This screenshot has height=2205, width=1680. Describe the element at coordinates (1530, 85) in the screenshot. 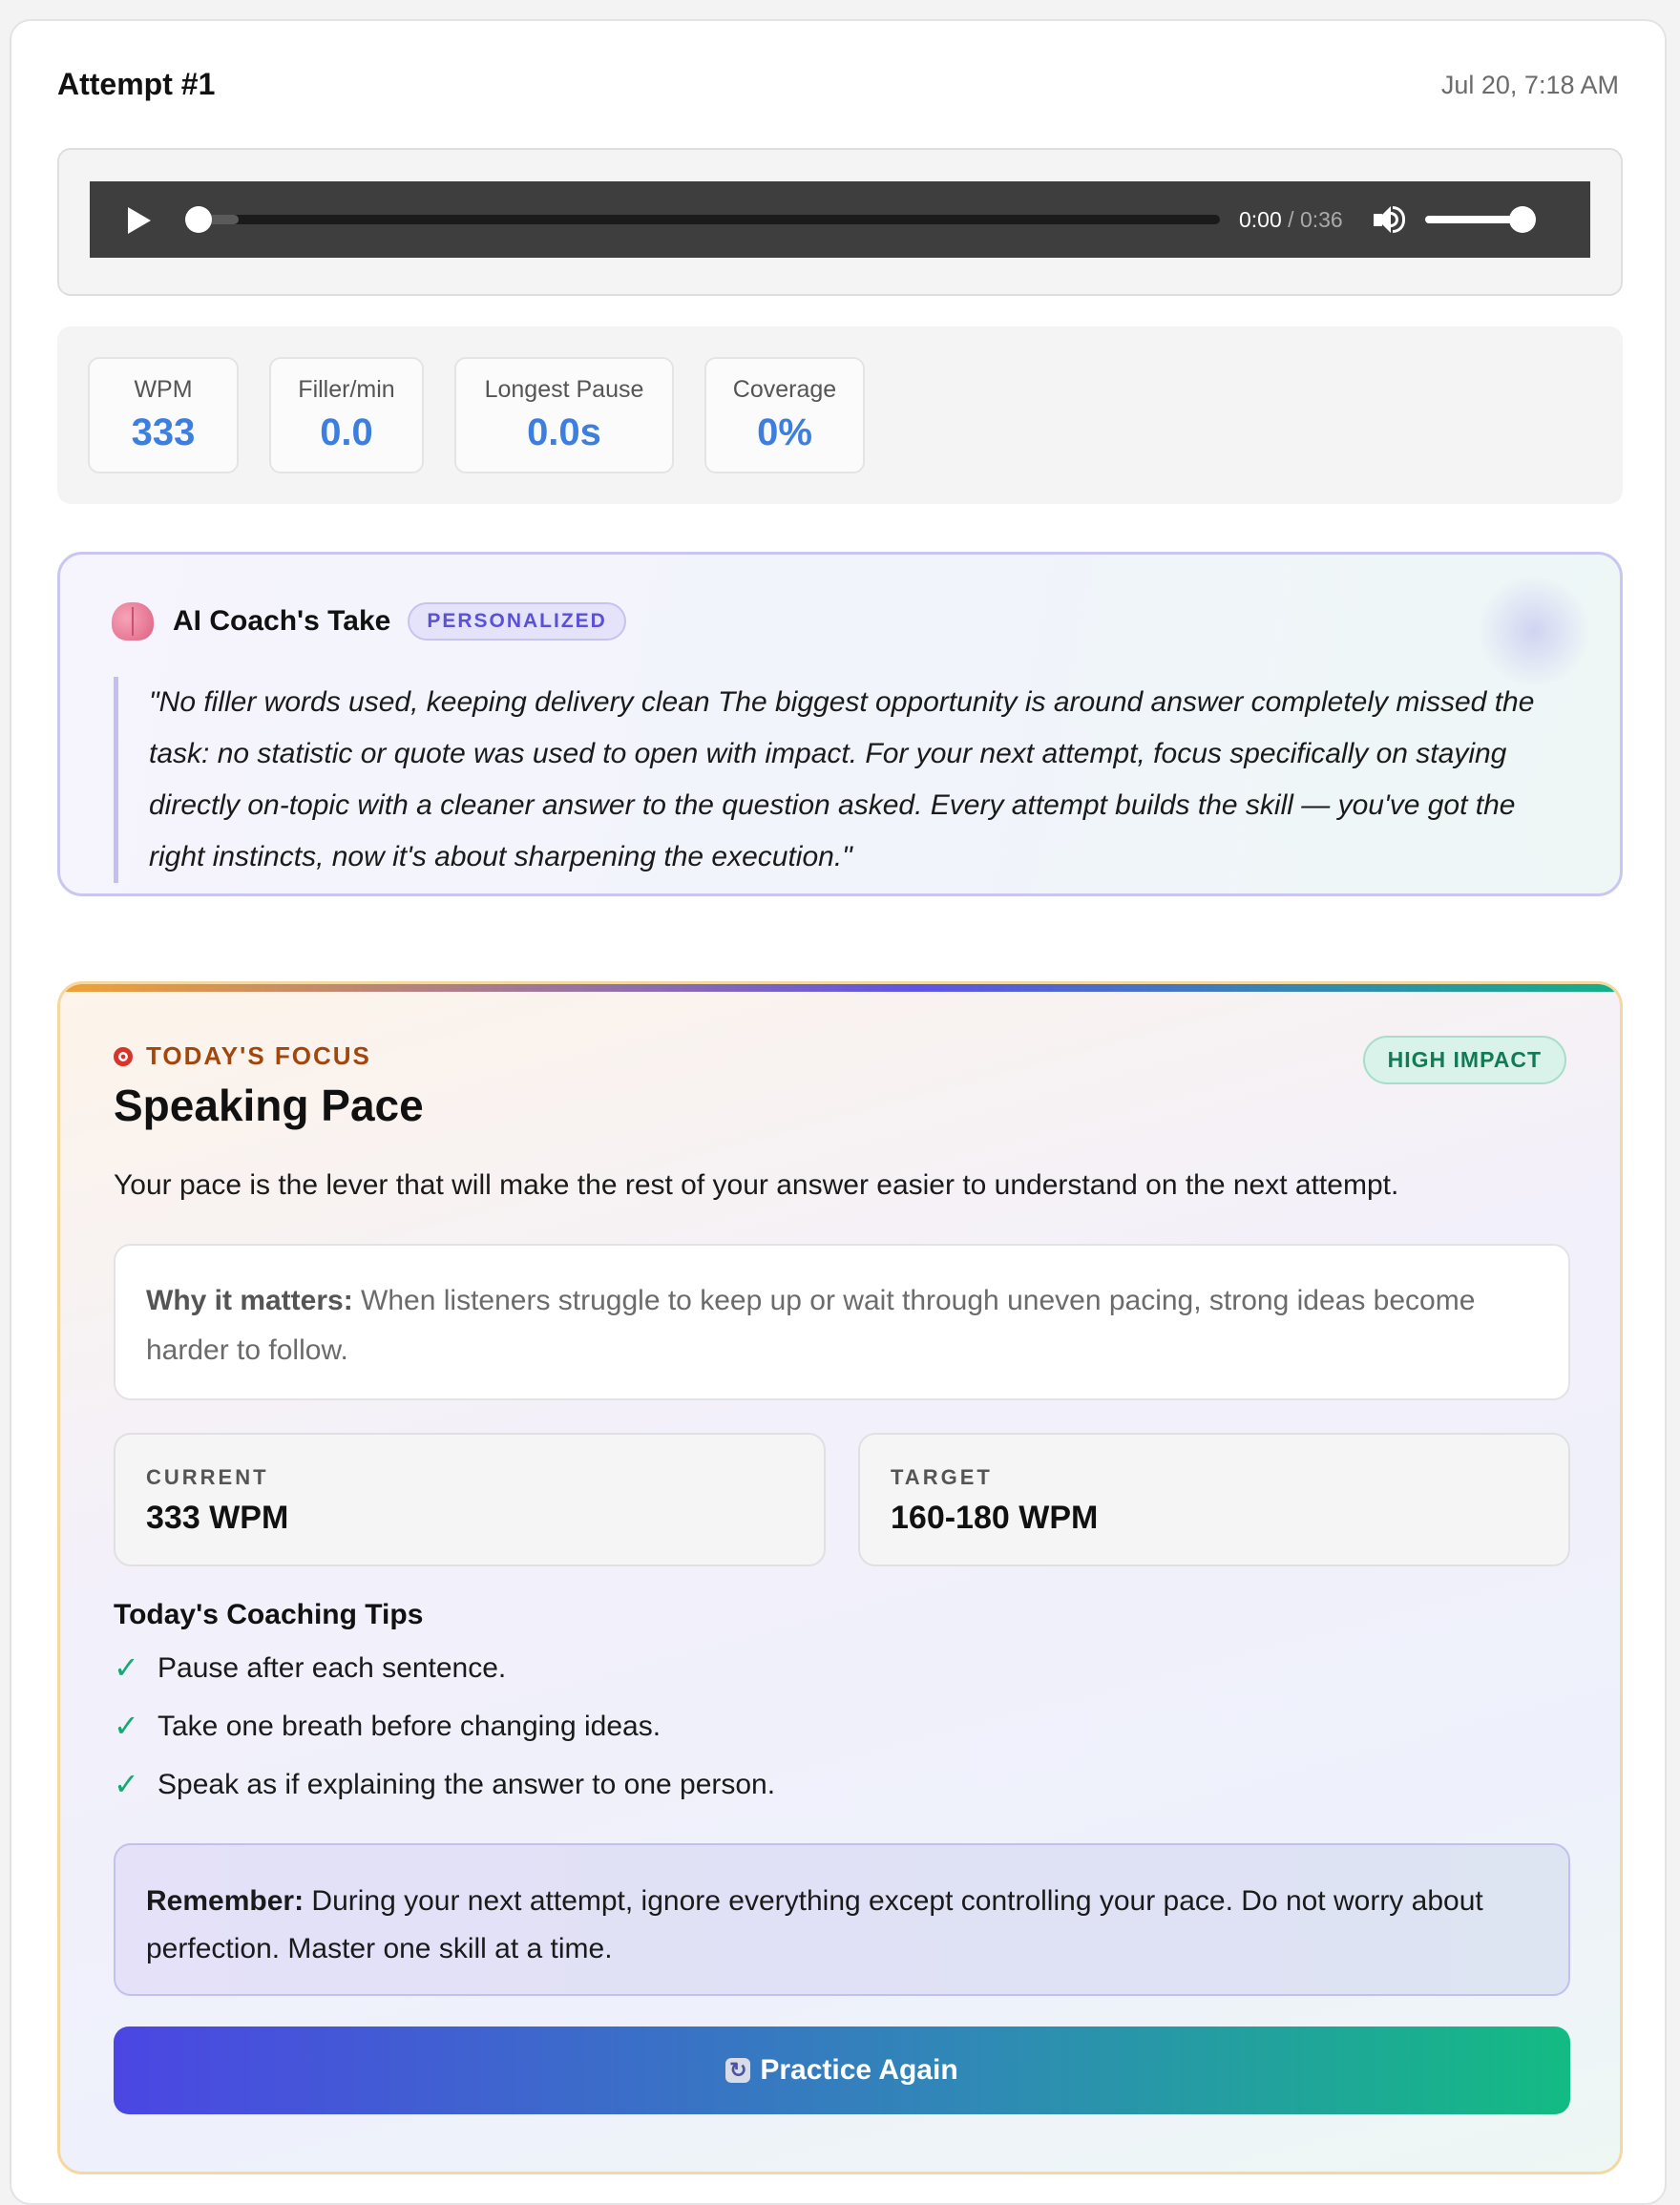

I see `attempt-date: Jul 20, 7:18 AM` at that location.